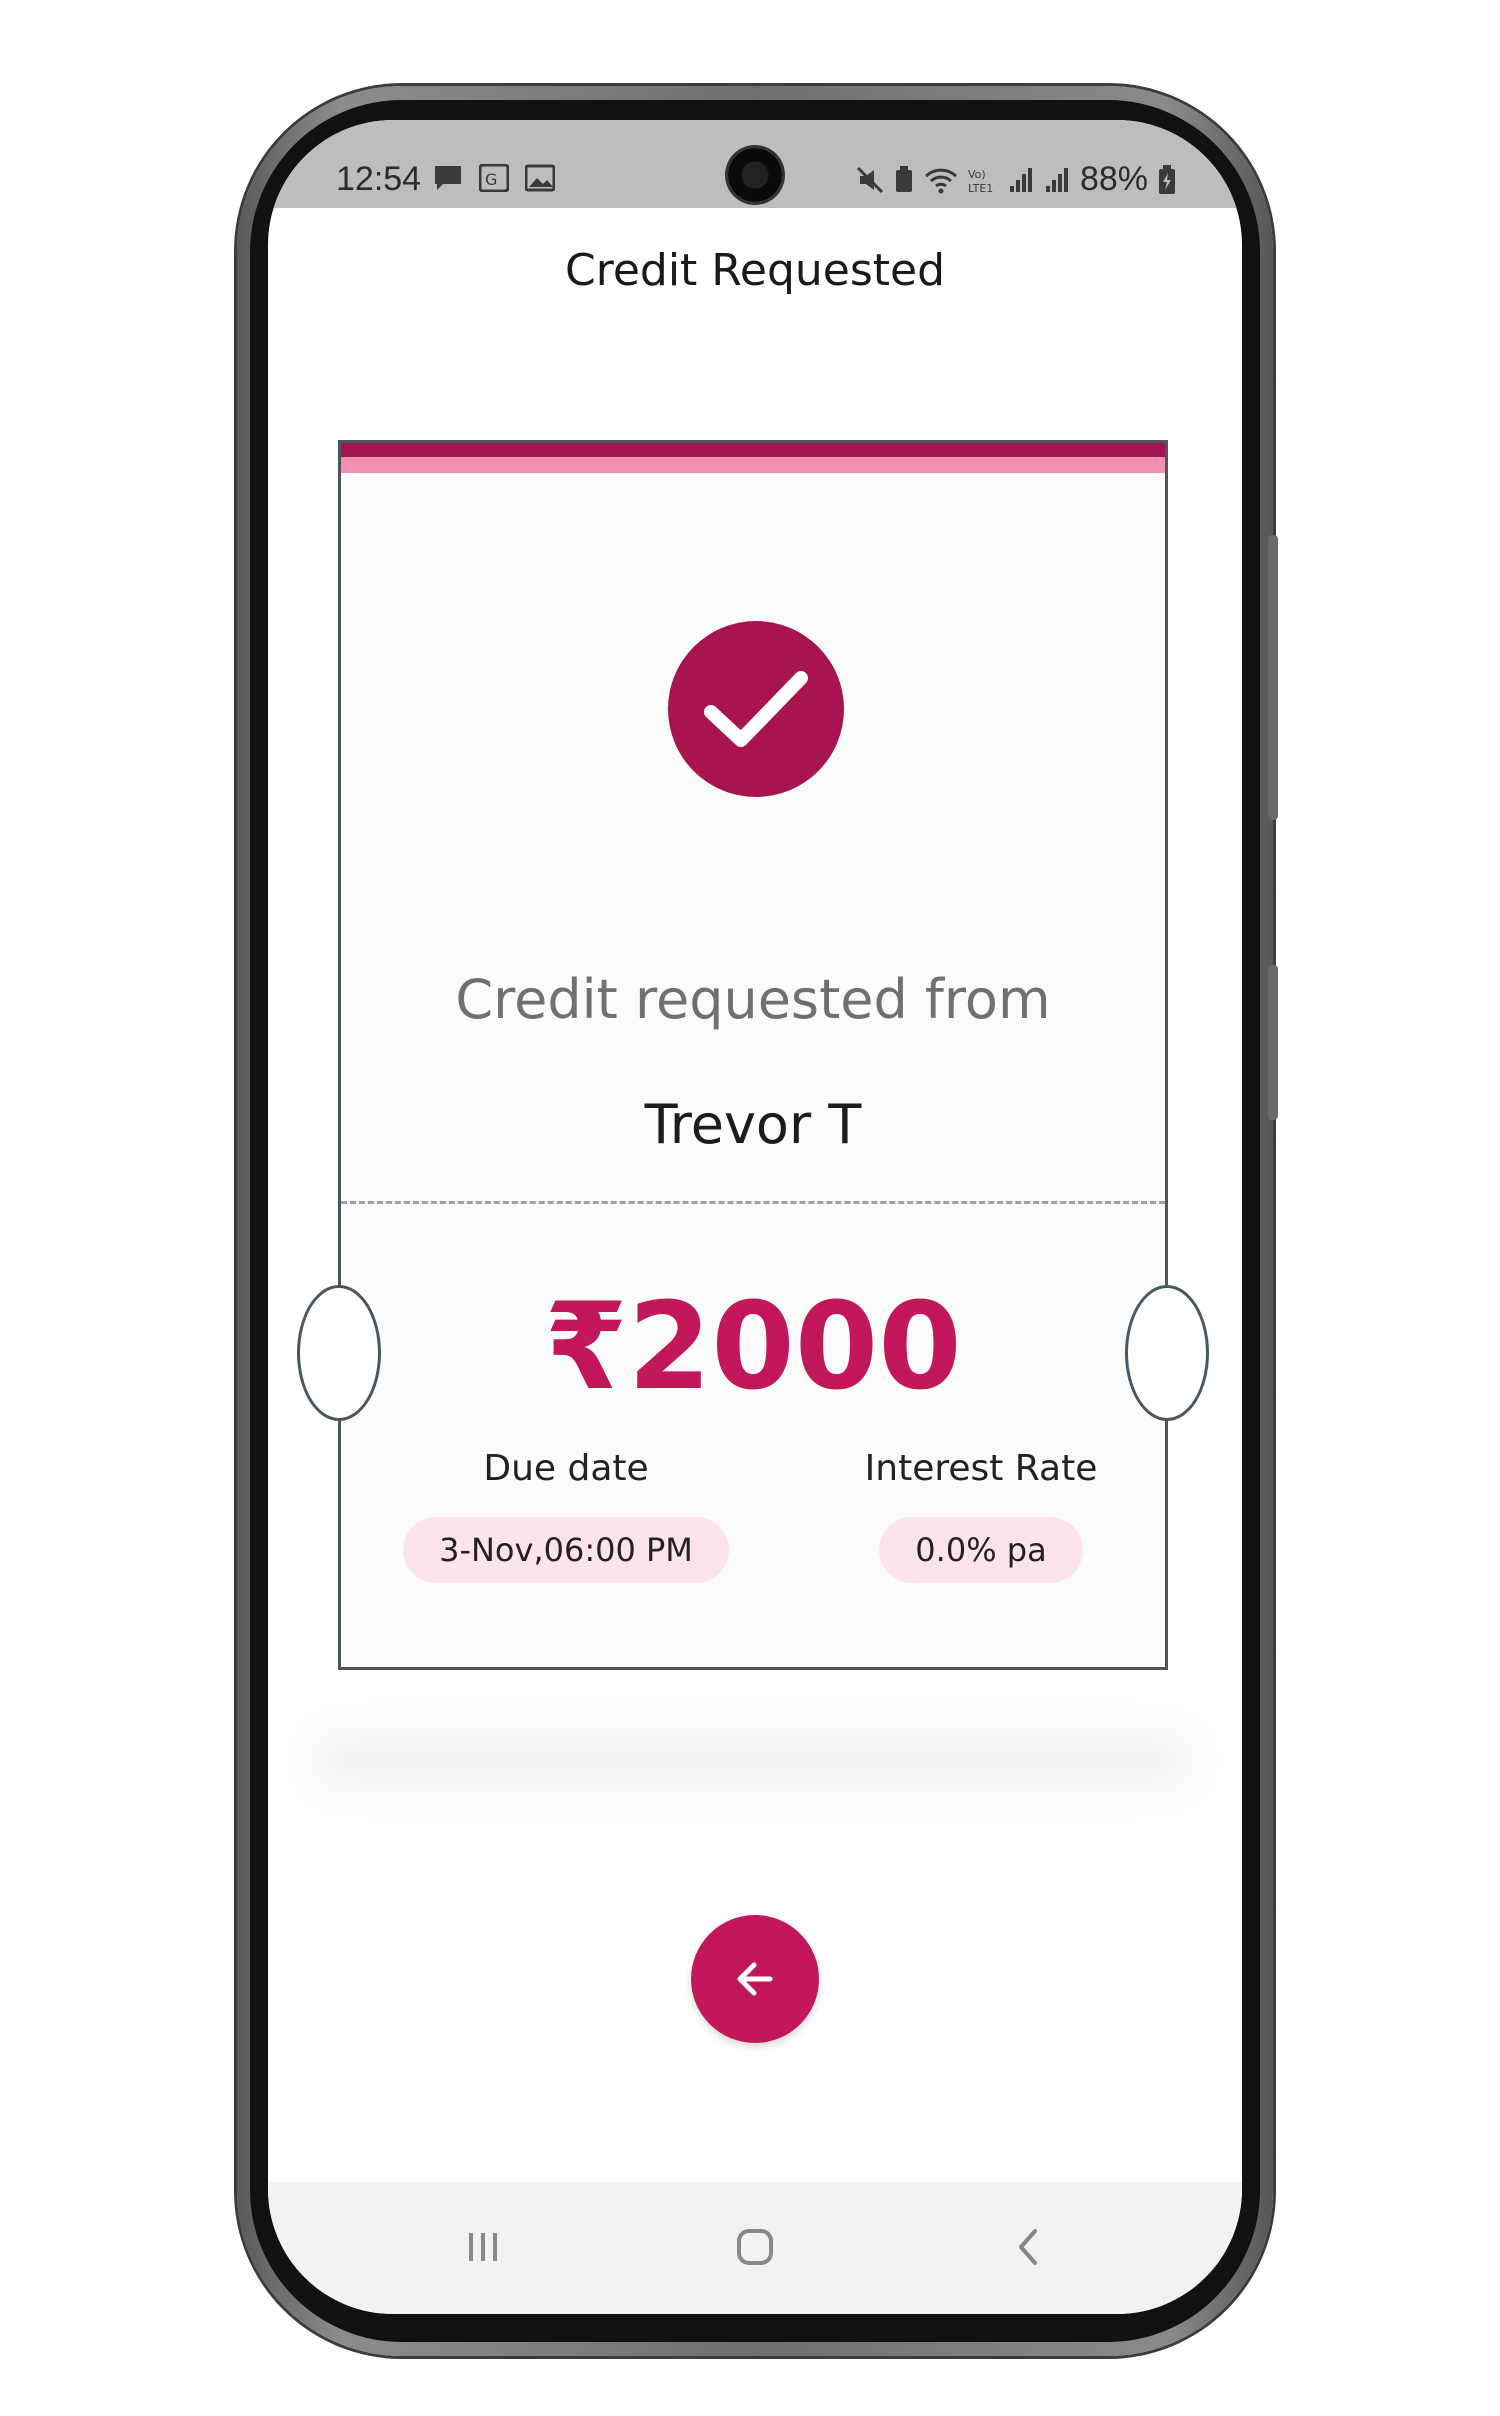 The width and height of the screenshot is (1500, 2416). I want to click on volte-icon: Vo)LTE1, so click(980, 181).